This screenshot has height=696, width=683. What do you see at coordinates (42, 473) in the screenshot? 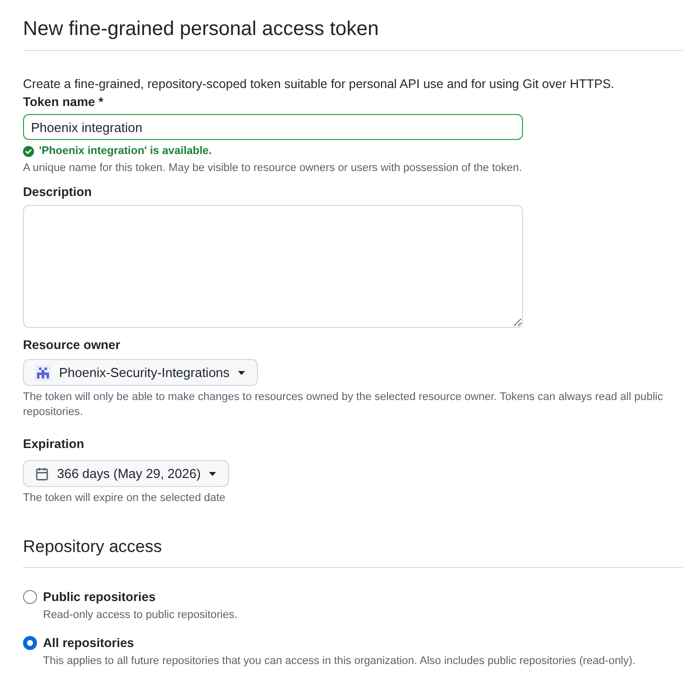
I see `calendar-icon` at bounding box center [42, 473].